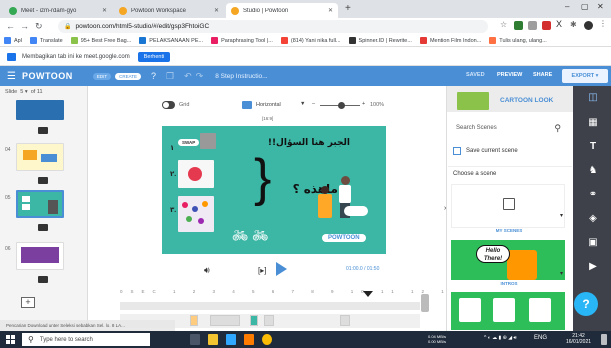 This screenshot has height=348, width=611. I want to click on powtoon-logo: POWTOON, so click(47, 76).